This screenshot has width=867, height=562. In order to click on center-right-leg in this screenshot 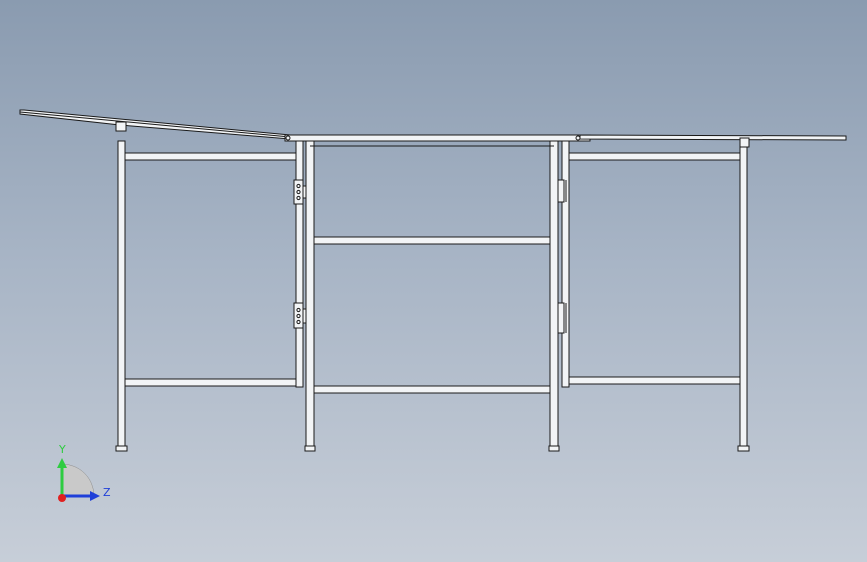, I will do `click(554, 294)`.